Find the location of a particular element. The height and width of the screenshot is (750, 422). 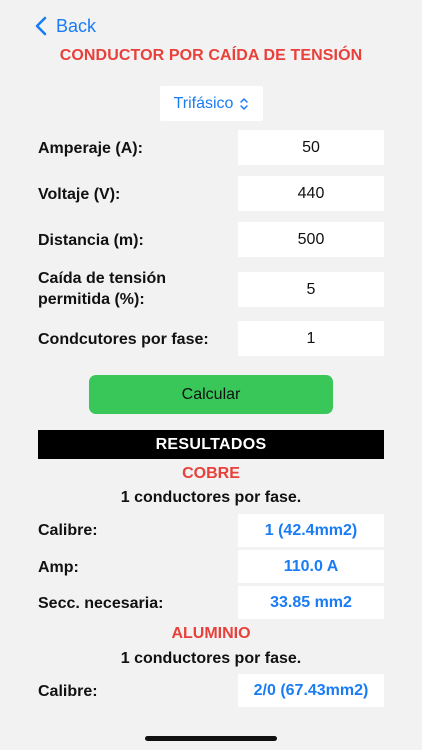

distancia-field: 500 is located at coordinates (311, 239).